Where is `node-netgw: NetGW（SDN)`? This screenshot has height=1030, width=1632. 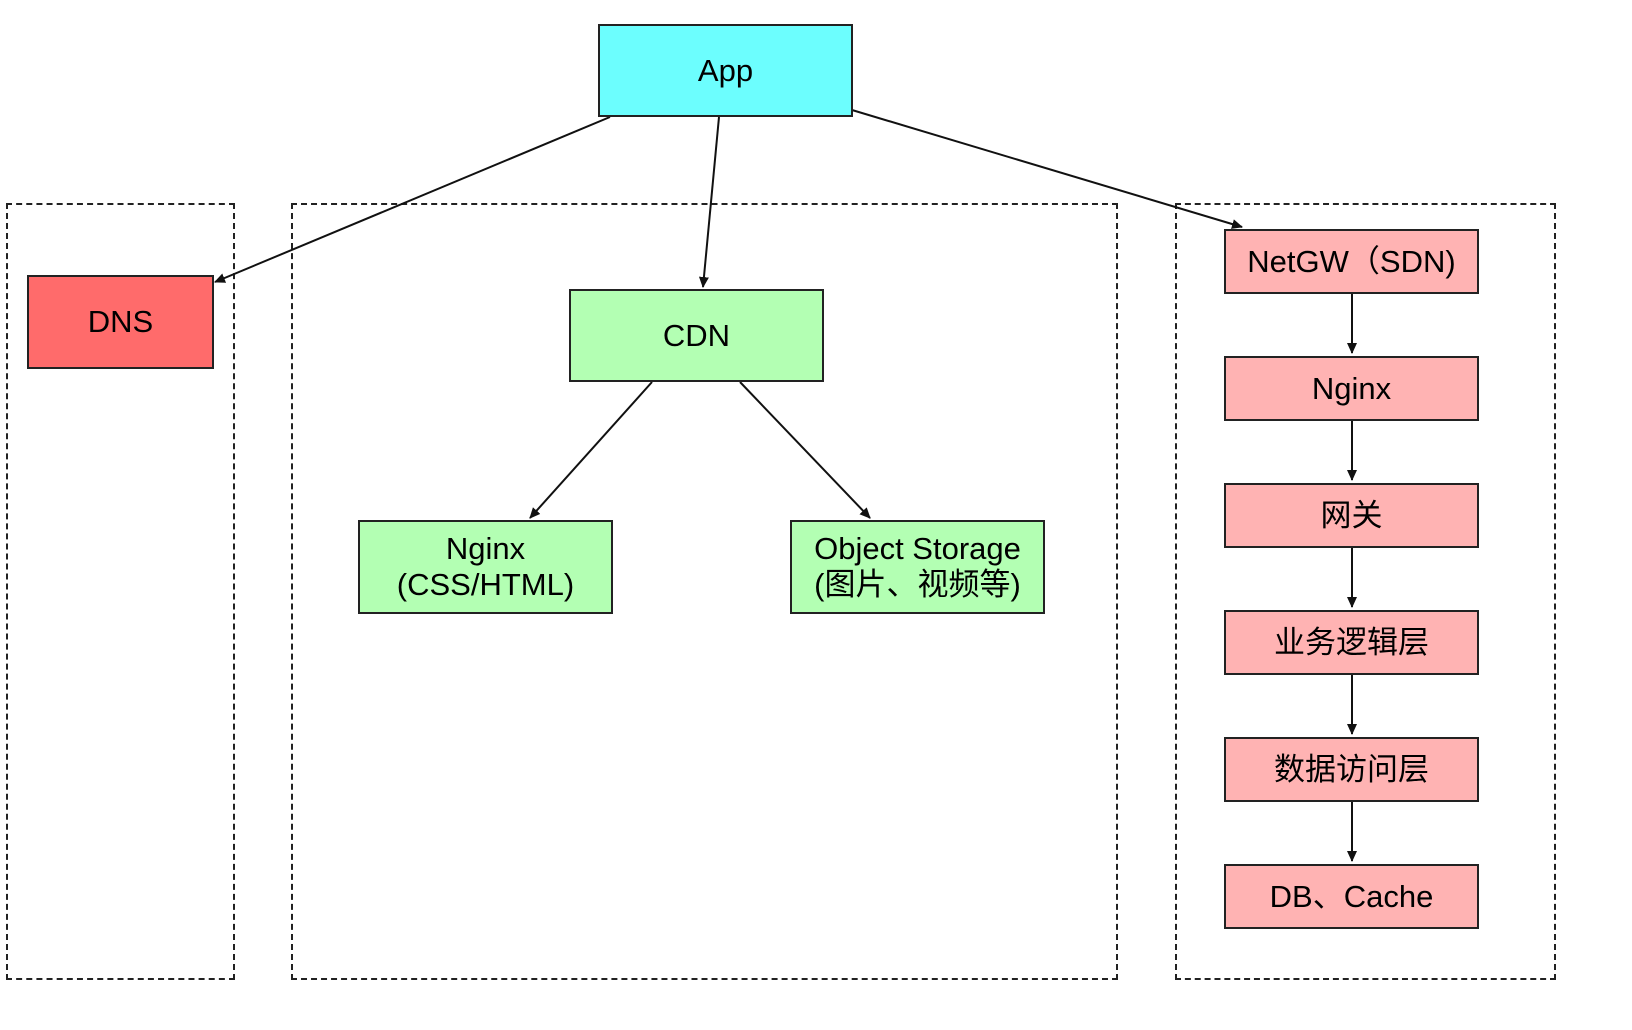 node-netgw: NetGW（SDN) is located at coordinates (1351, 261).